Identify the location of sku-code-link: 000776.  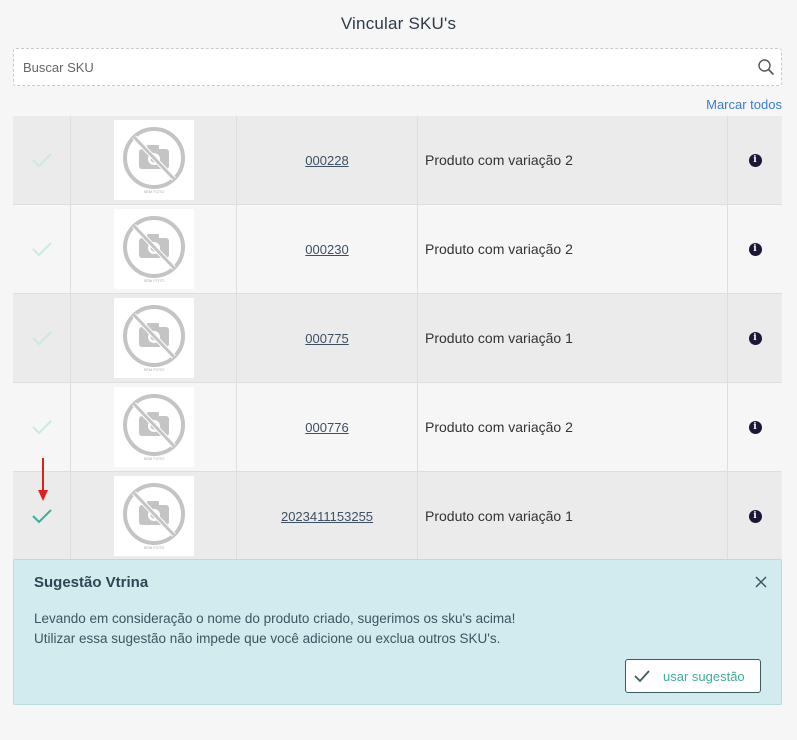
(326, 427).